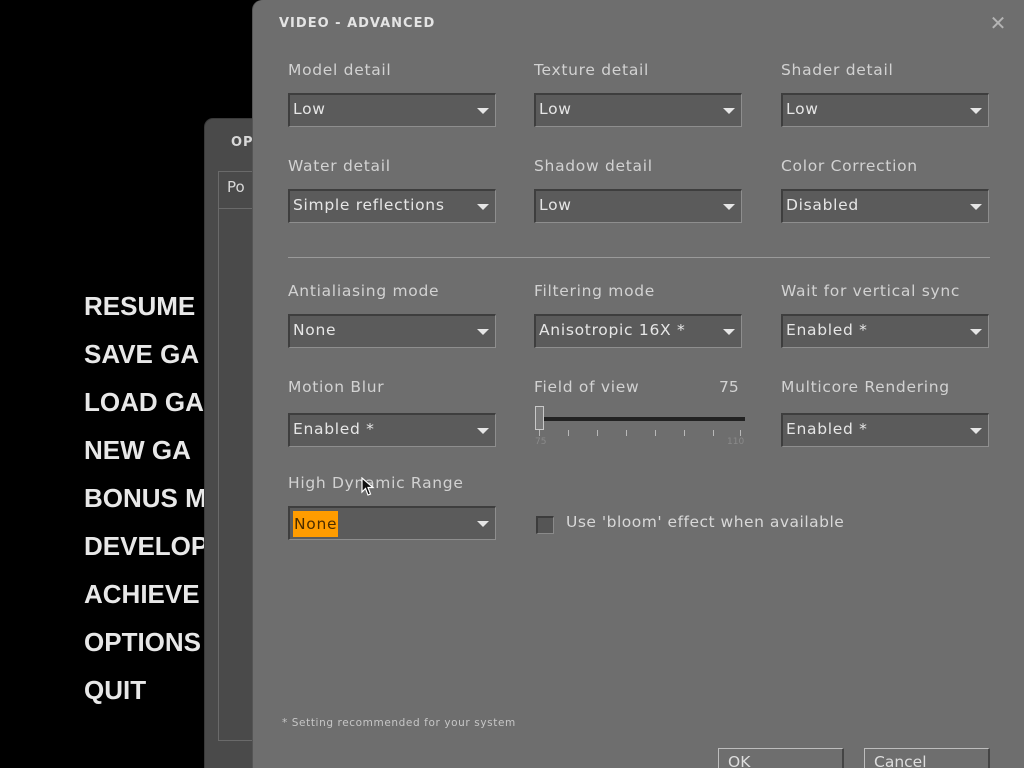 The width and height of the screenshot is (1024, 768). What do you see at coordinates (539, 418) in the screenshot?
I see `slider-thumb` at bounding box center [539, 418].